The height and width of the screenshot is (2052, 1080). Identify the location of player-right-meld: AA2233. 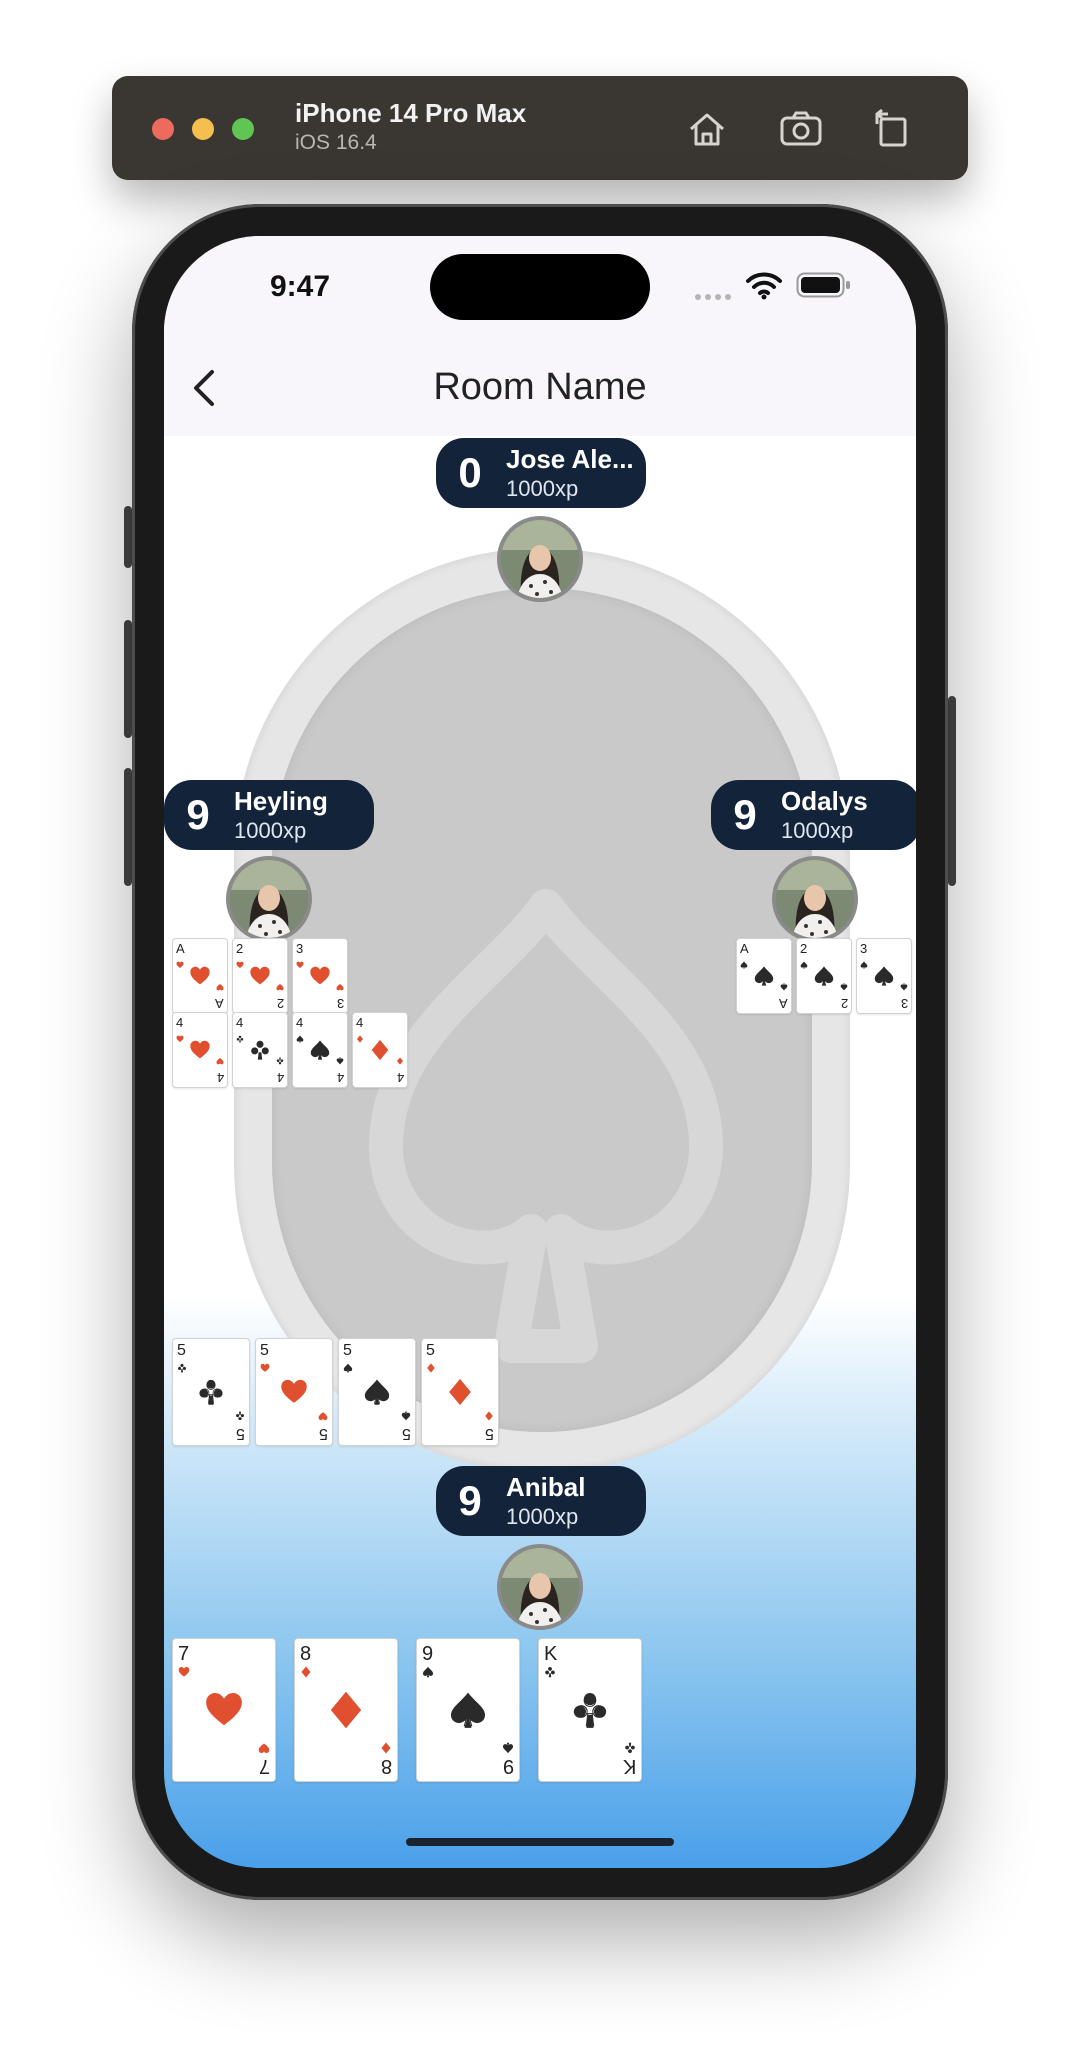
(826, 976).